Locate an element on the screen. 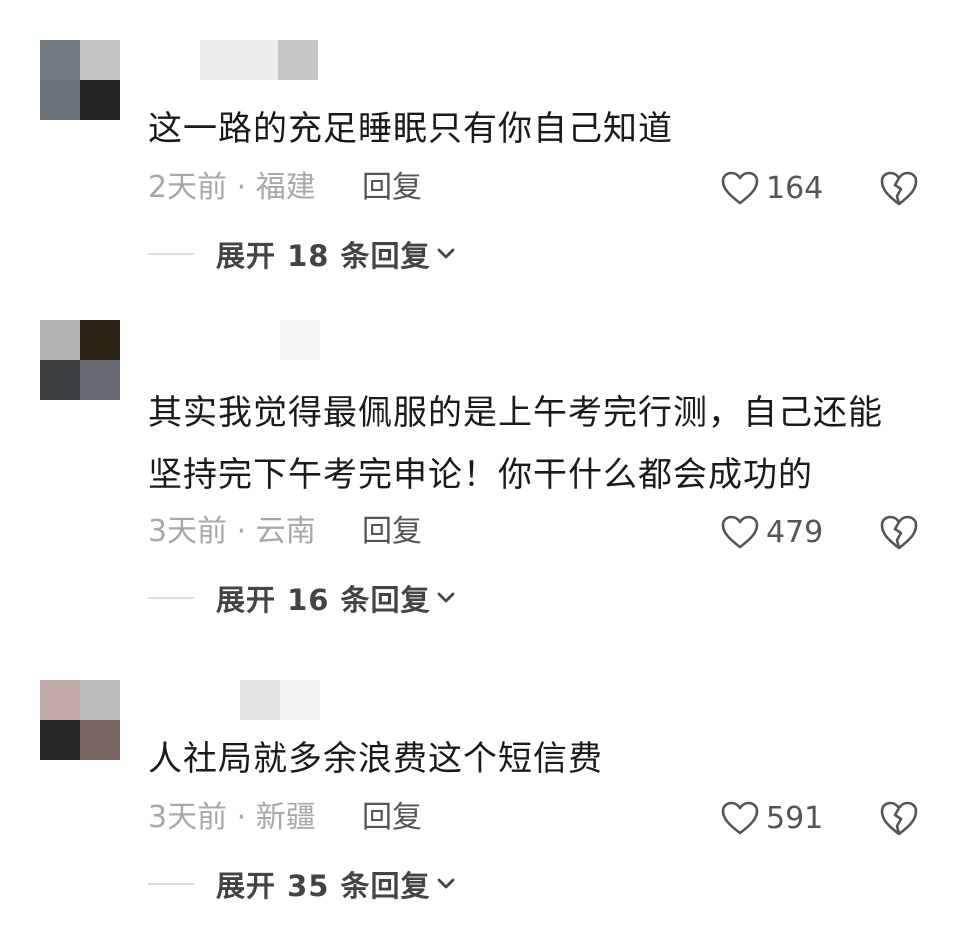  like-count: 164 is located at coordinates (795, 188).